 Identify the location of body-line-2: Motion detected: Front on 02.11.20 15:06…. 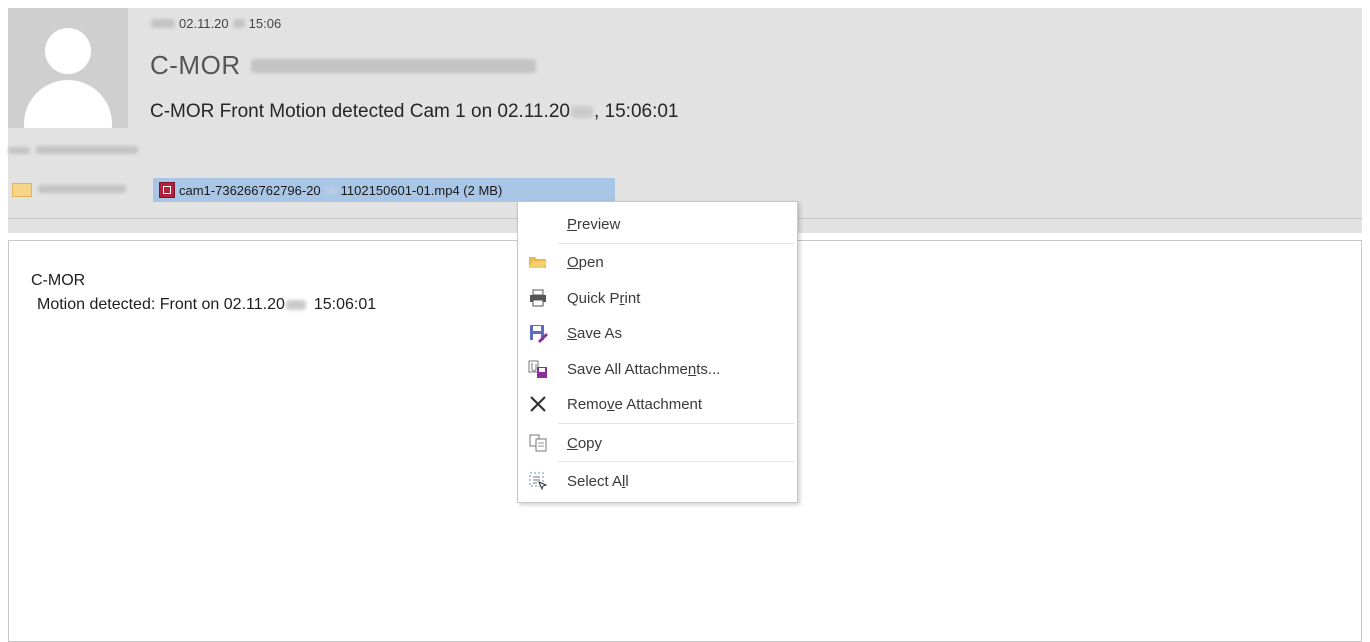
(203, 305).